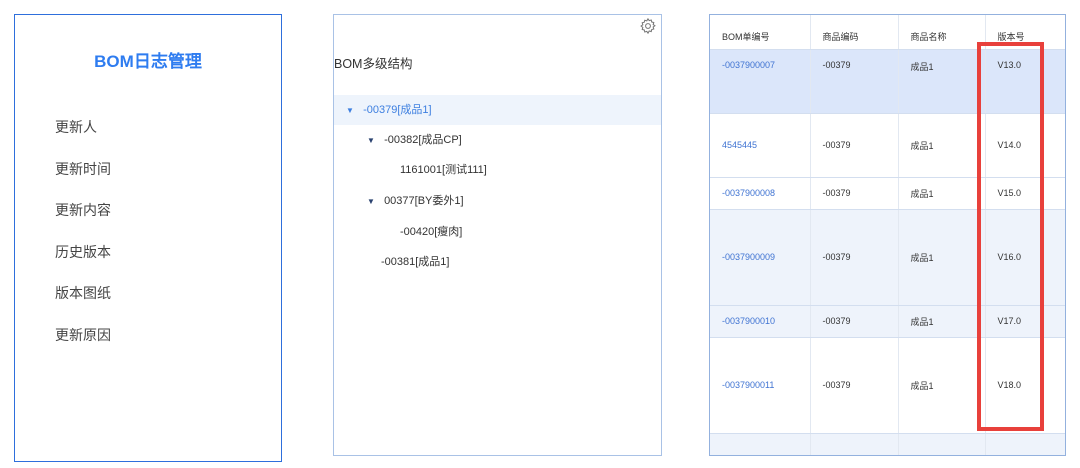  Describe the element at coordinates (760, 145) in the screenshot. I see `bom-no-link: 4545445` at that location.